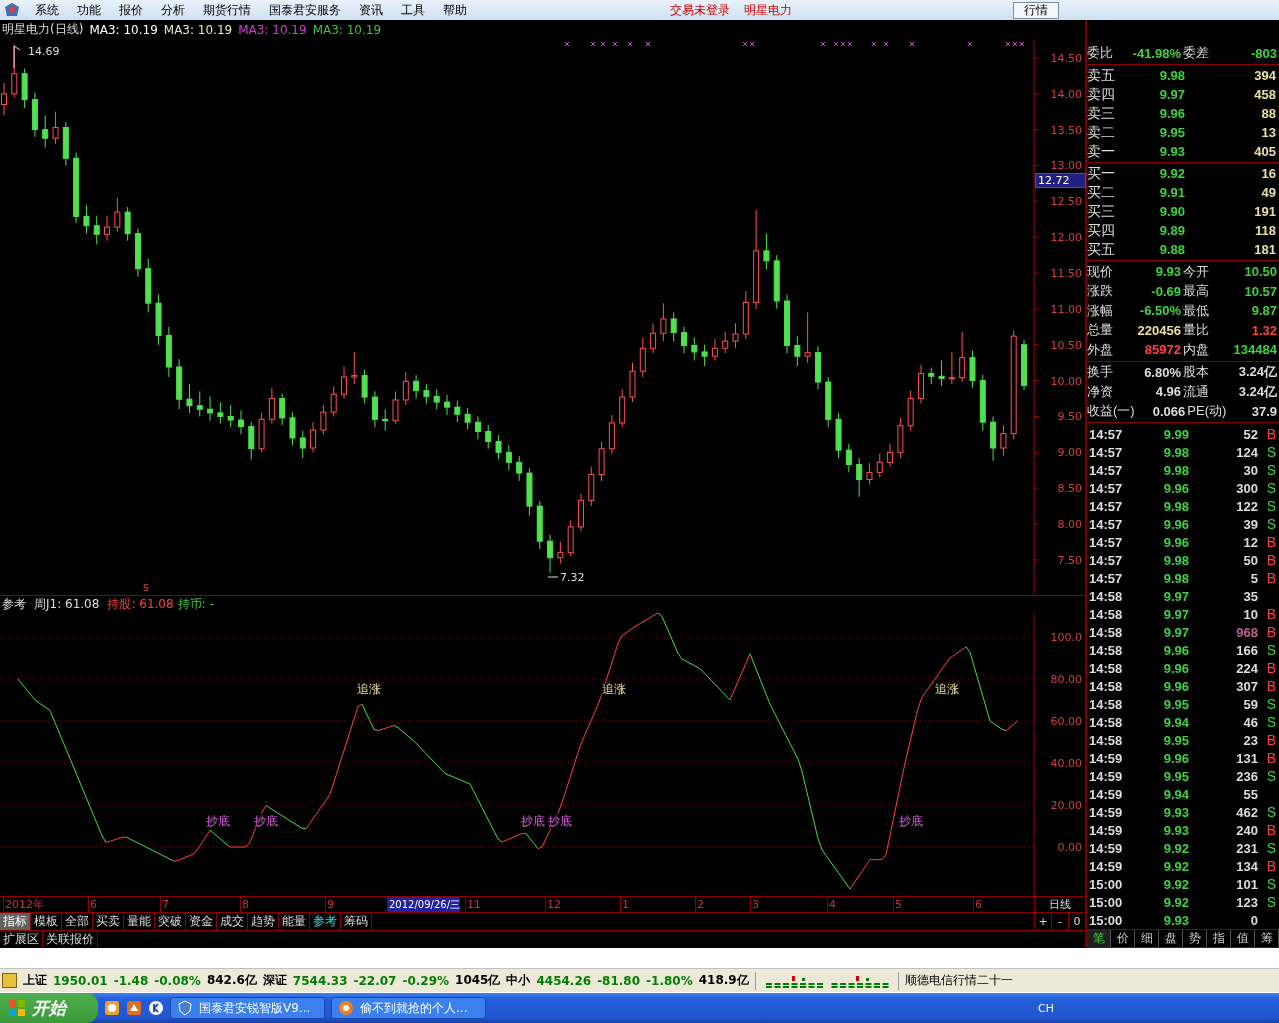 The height and width of the screenshot is (1023, 1279). Describe the element at coordinates (108, 921) in the screenshot. I see `template-tab: 买卖` at that location.